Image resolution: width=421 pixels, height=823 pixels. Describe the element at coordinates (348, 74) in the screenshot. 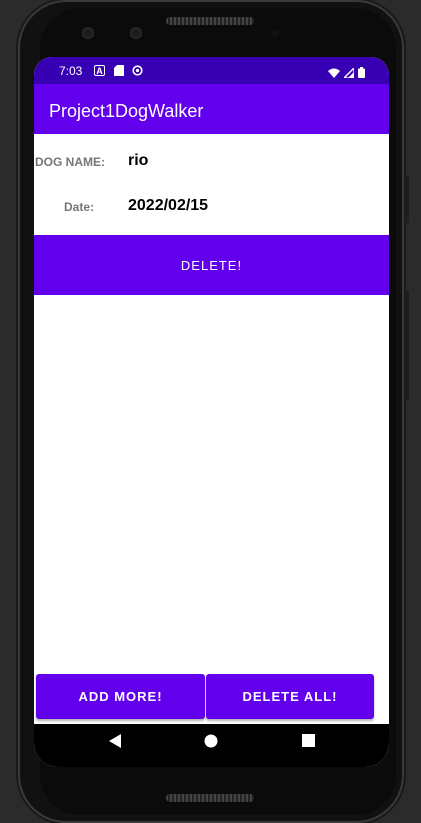

I see `signal-icon` at that location.